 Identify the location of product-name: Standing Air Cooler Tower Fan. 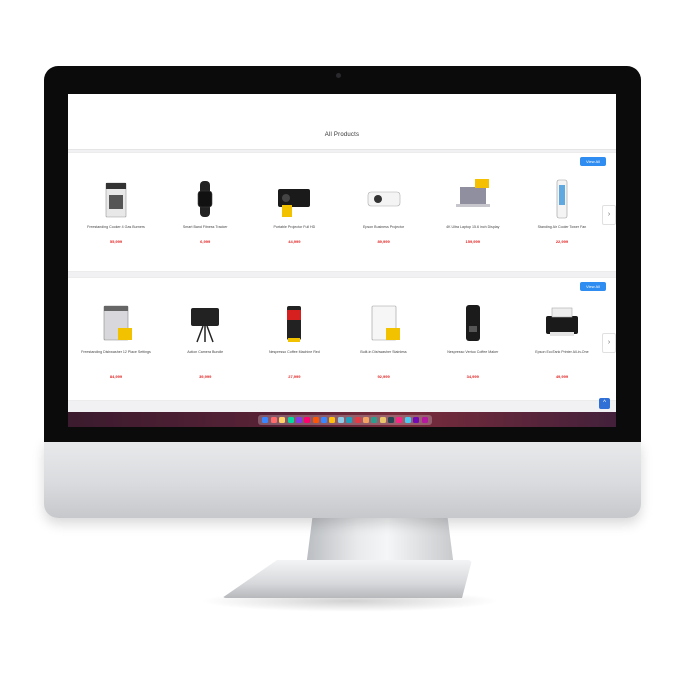
(562, 227).